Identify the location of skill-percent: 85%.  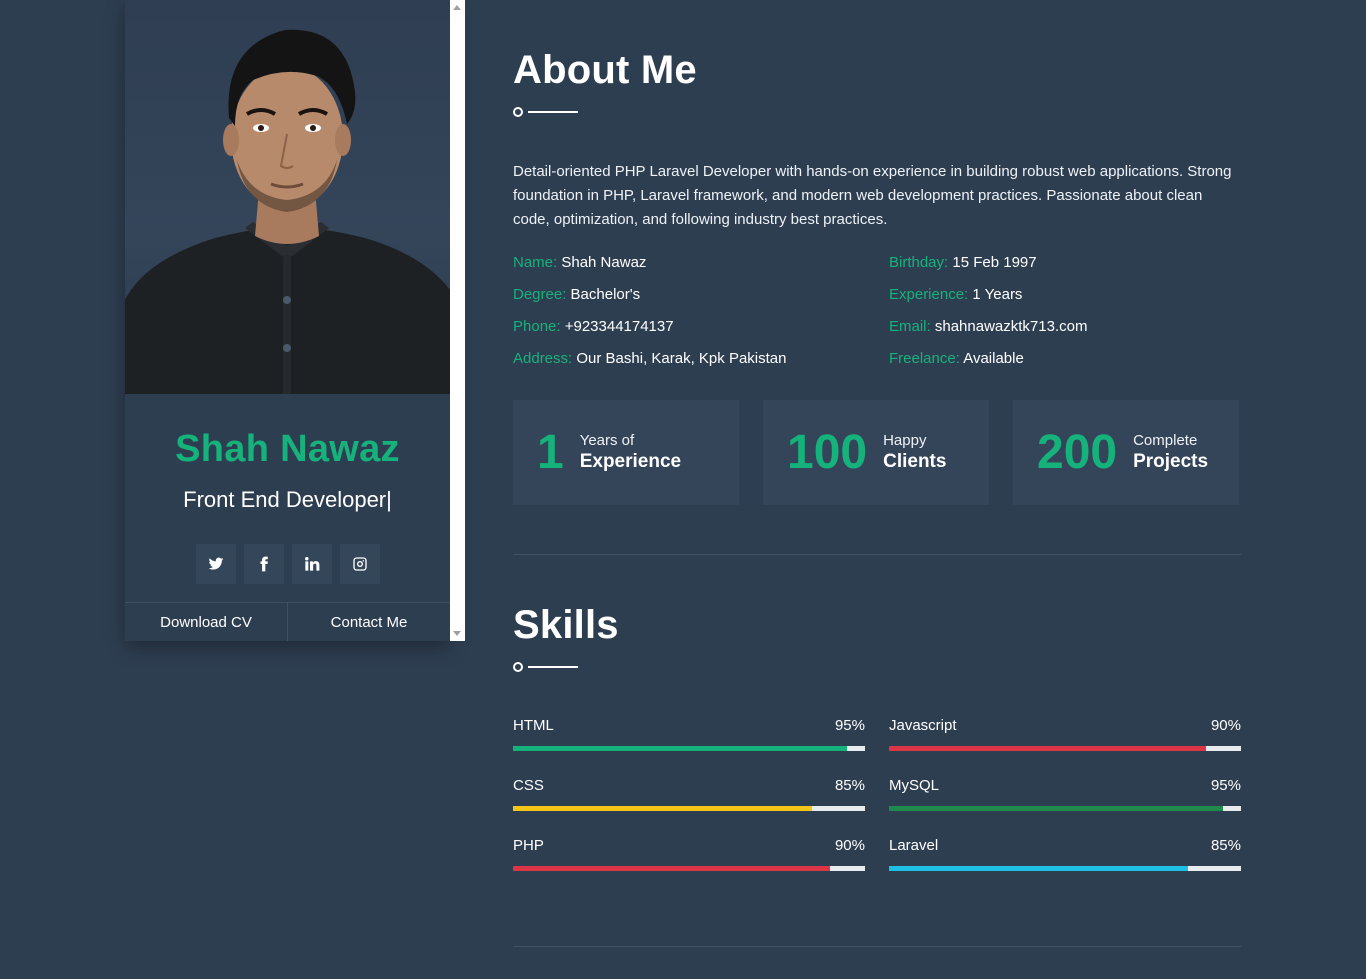
(849, 785).